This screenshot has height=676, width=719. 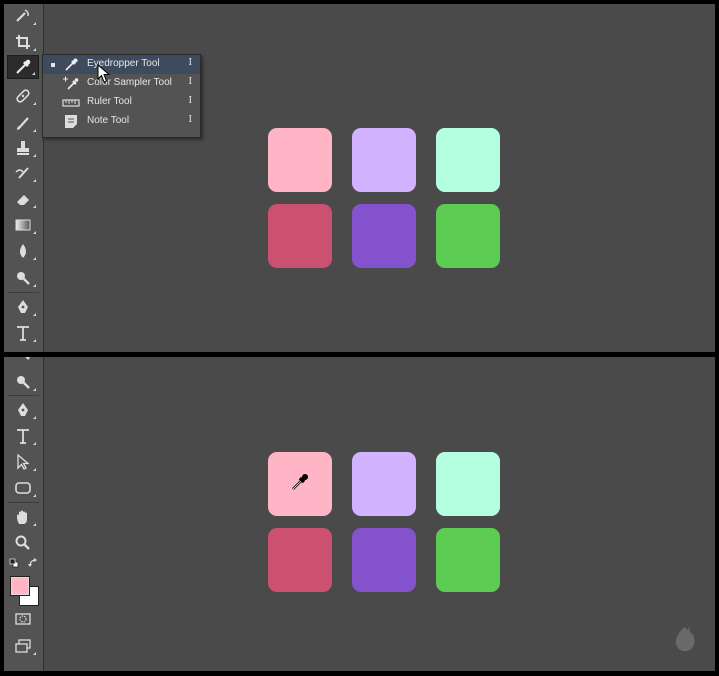 I want to click on quick-mask-icon, so click(x=23, y=619).